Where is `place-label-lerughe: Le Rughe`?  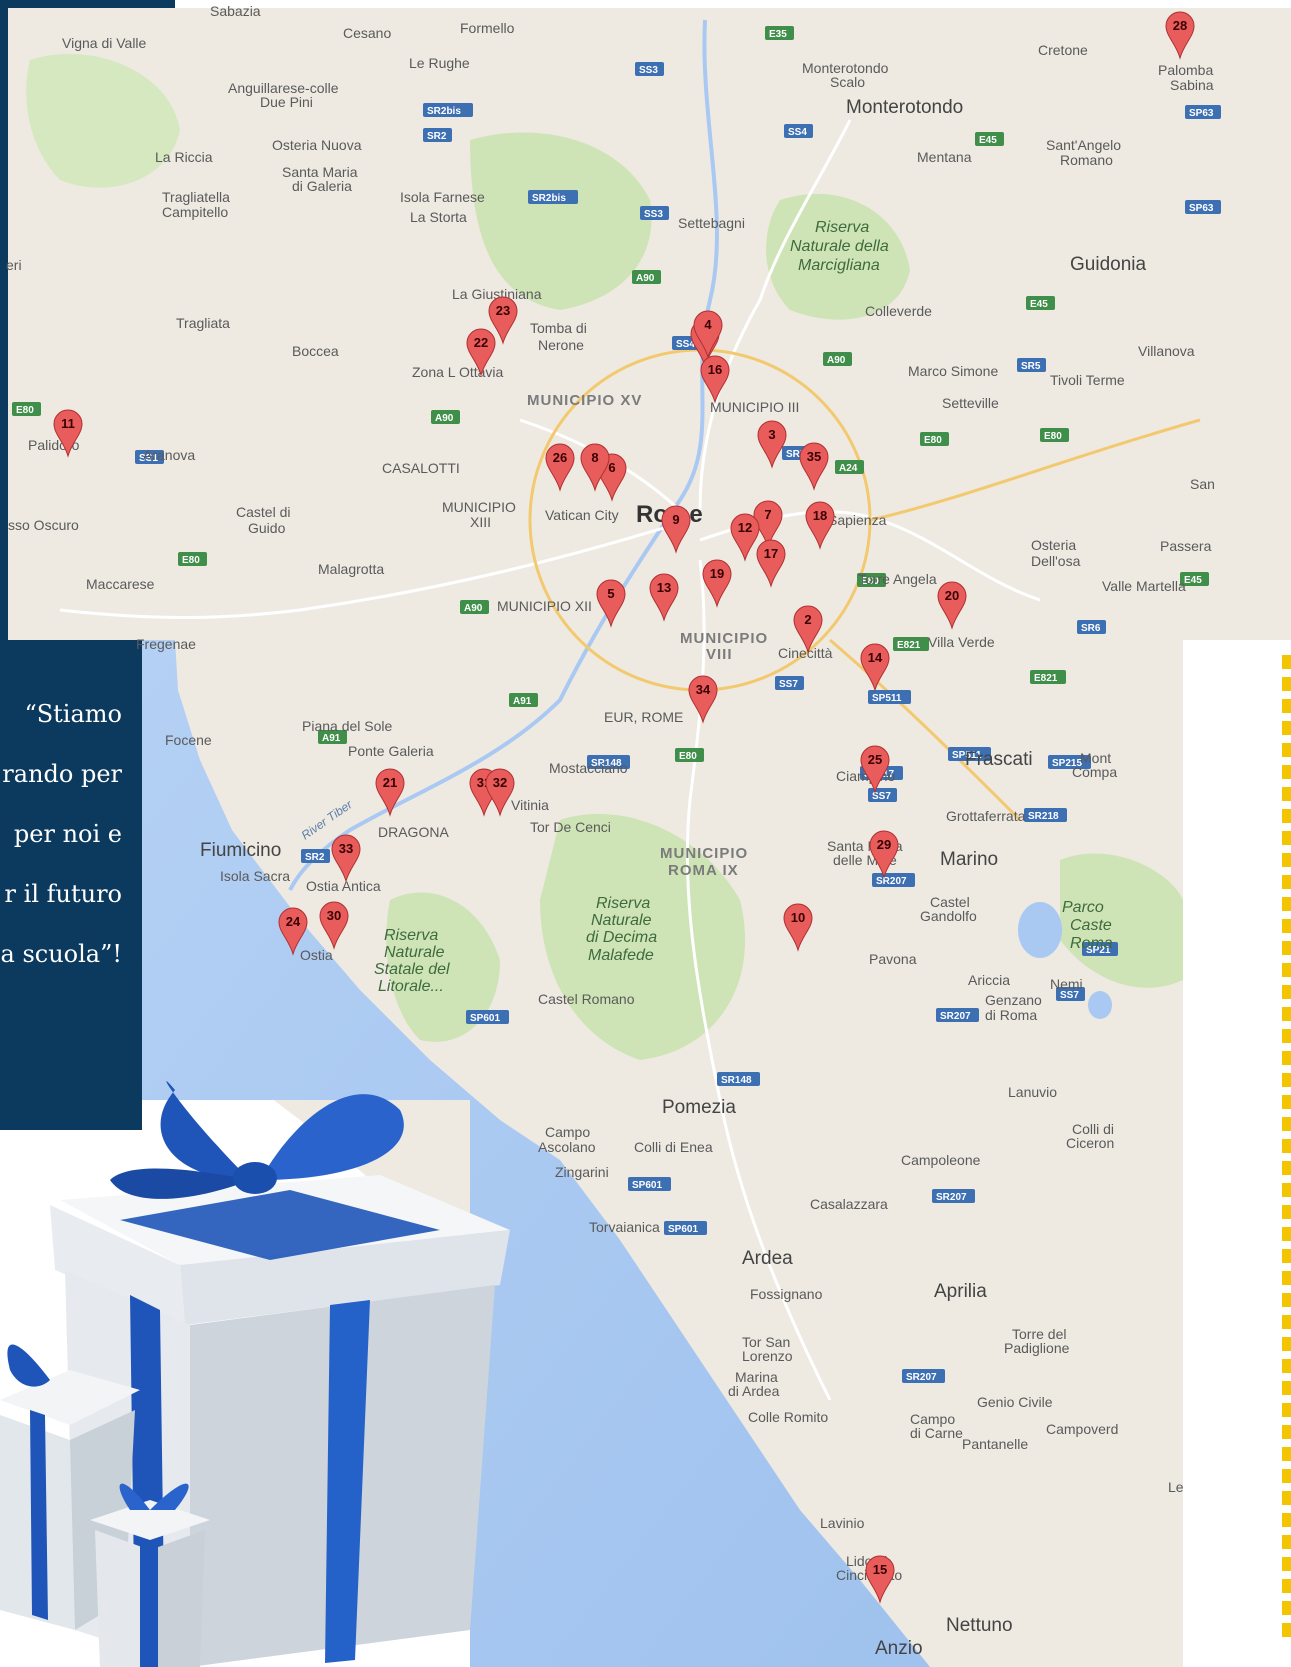 place-label-lerughe: Le Rughe is located at coordinates (439, 63).